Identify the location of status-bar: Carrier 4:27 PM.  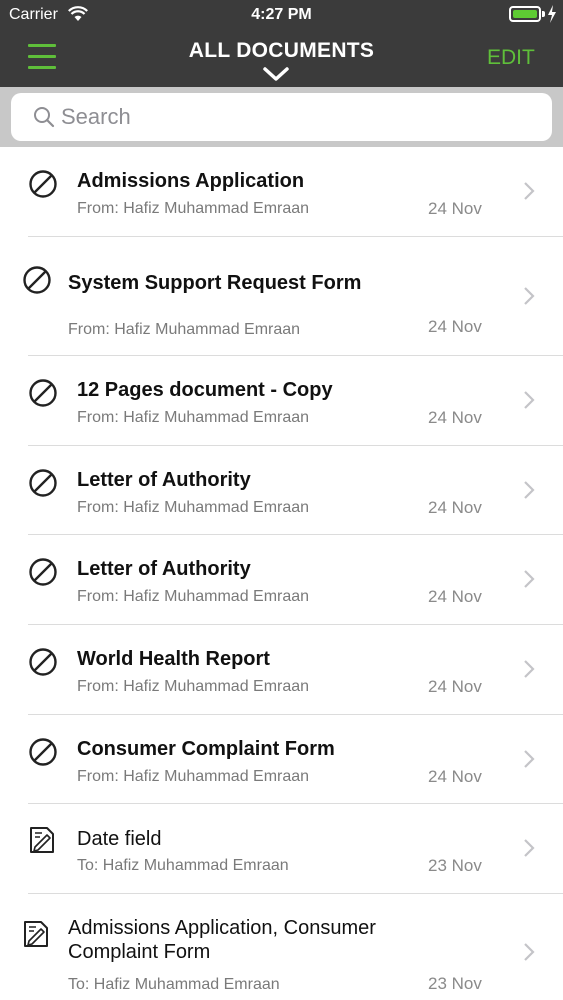
(281, 15).